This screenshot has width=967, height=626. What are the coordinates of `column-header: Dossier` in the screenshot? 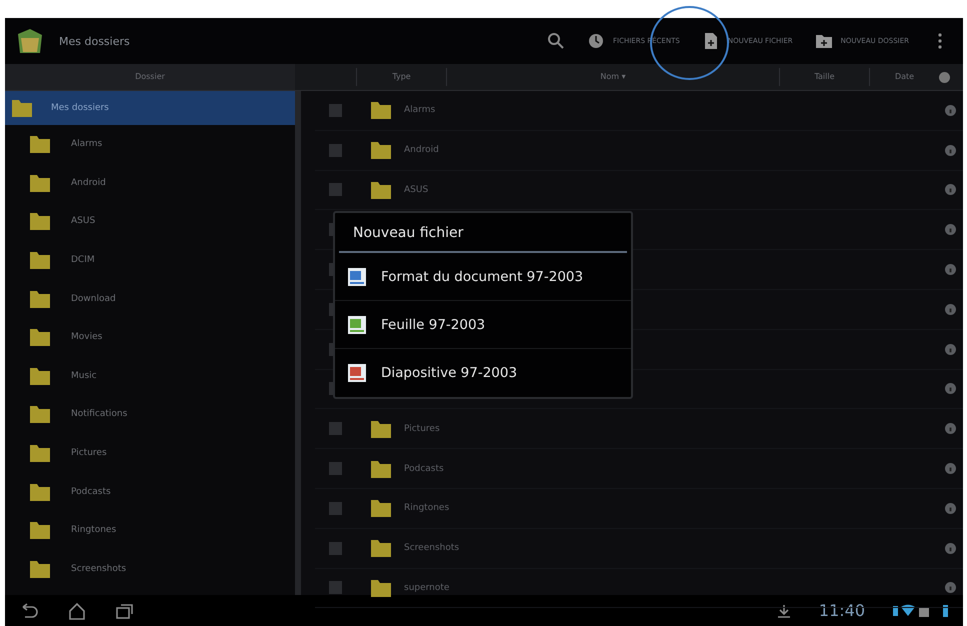 It's located at (150, 77).